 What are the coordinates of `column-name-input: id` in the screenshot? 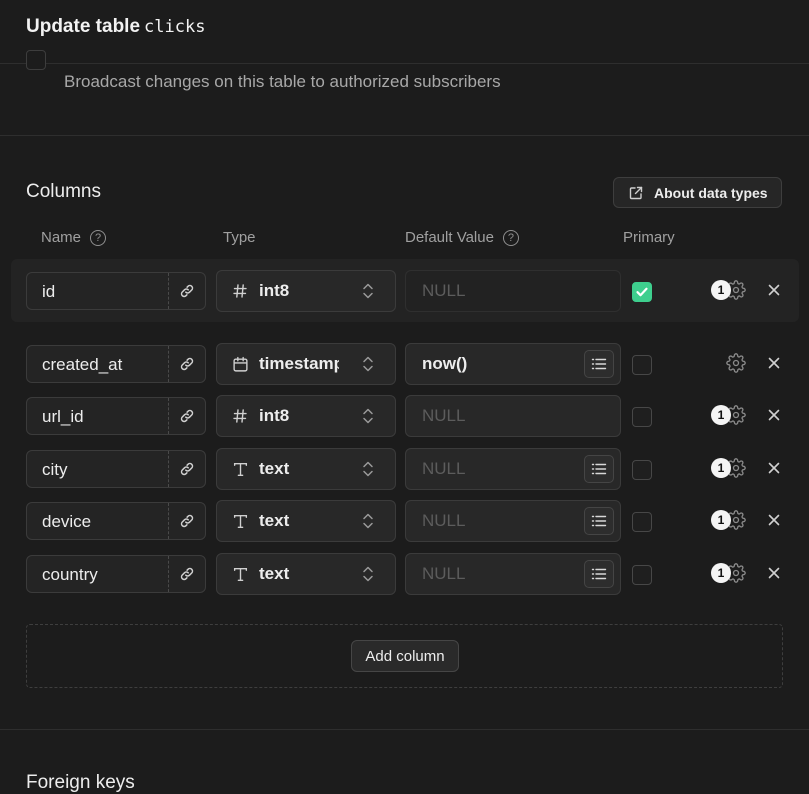 It's located at (116, 291).